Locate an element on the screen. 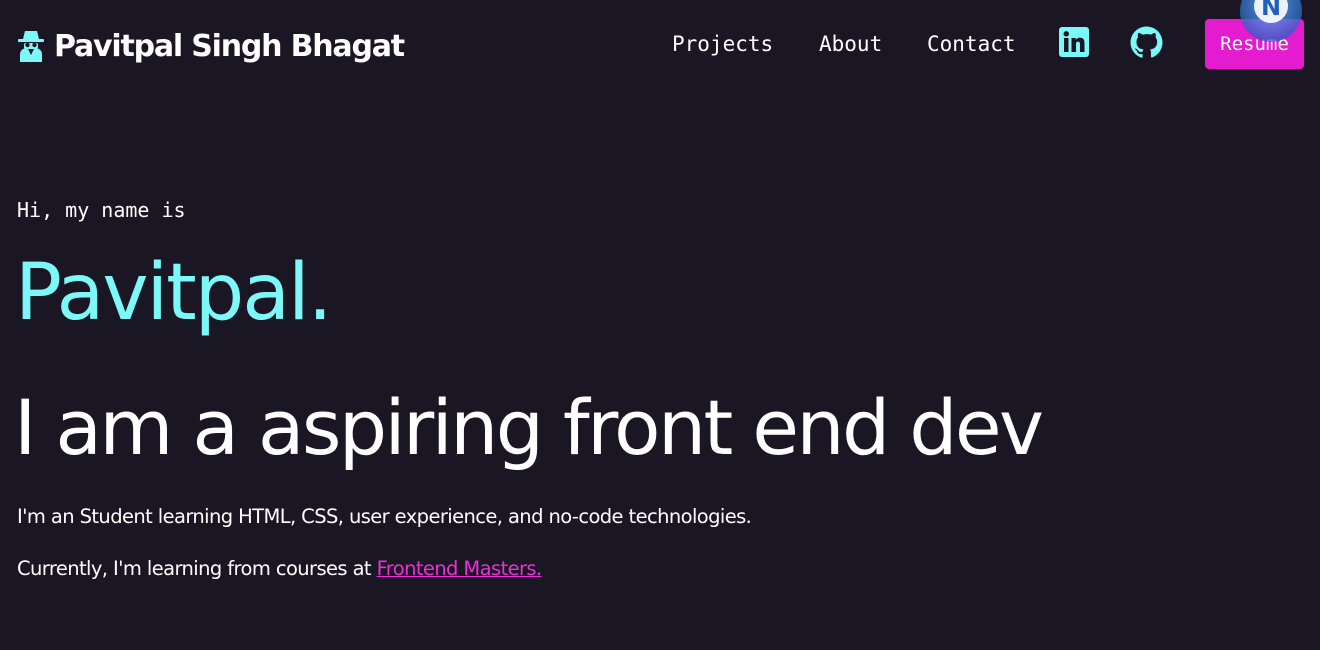 This screenshot has height=650, width=1320. learning-prefix: Currently, I'm learning from courses at is located at coordinates (197, 568).